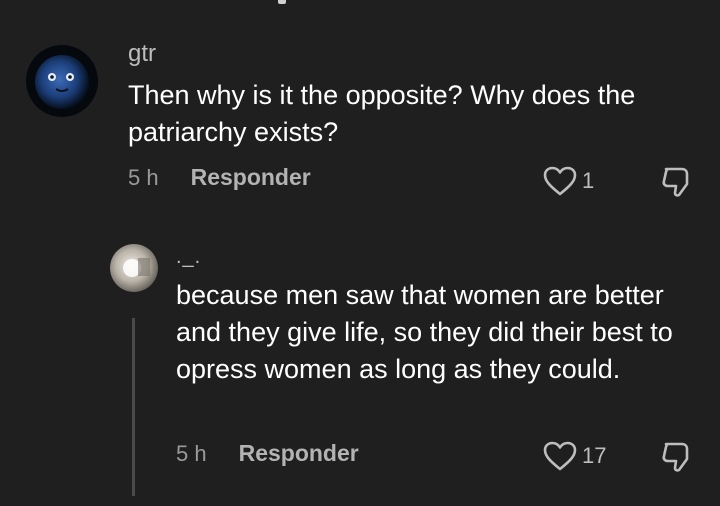  Describe the element at coordinates (133, 407) in the screenshot. I see `thread-line` at that location.